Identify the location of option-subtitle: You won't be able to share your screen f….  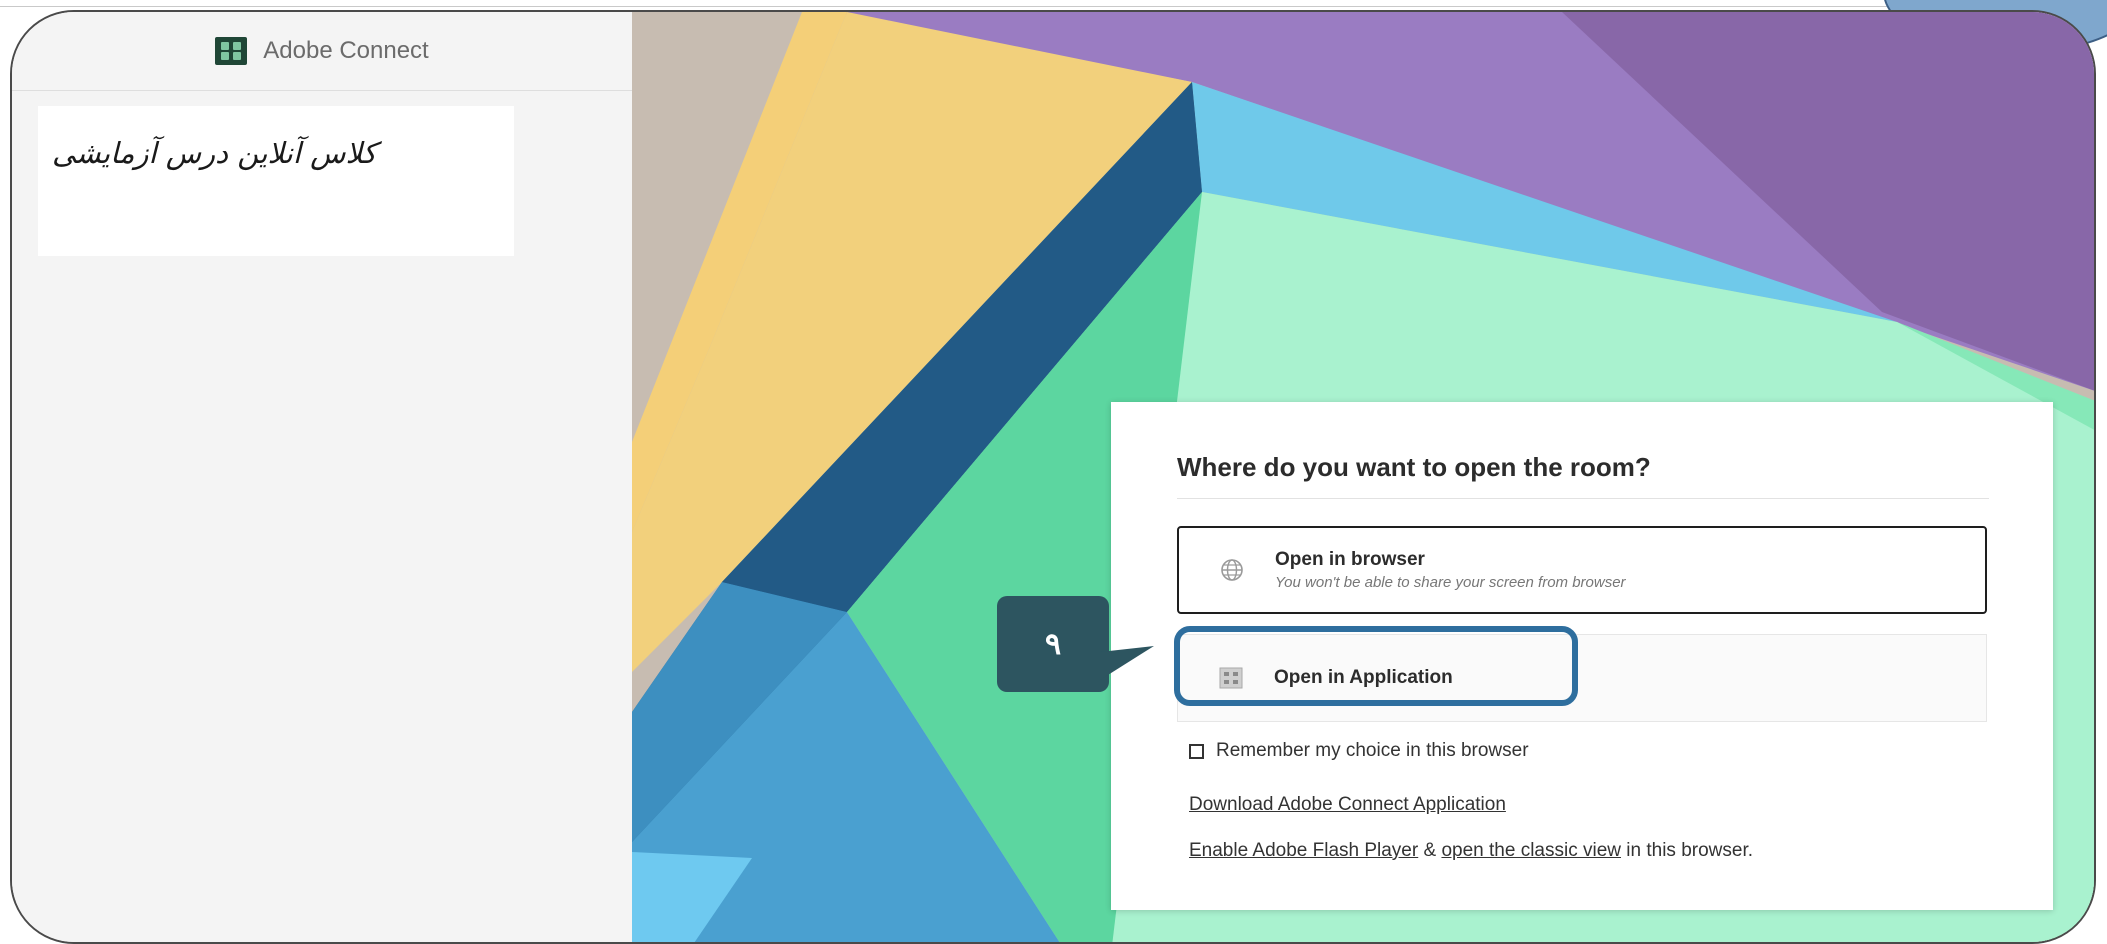
(1450, 582).